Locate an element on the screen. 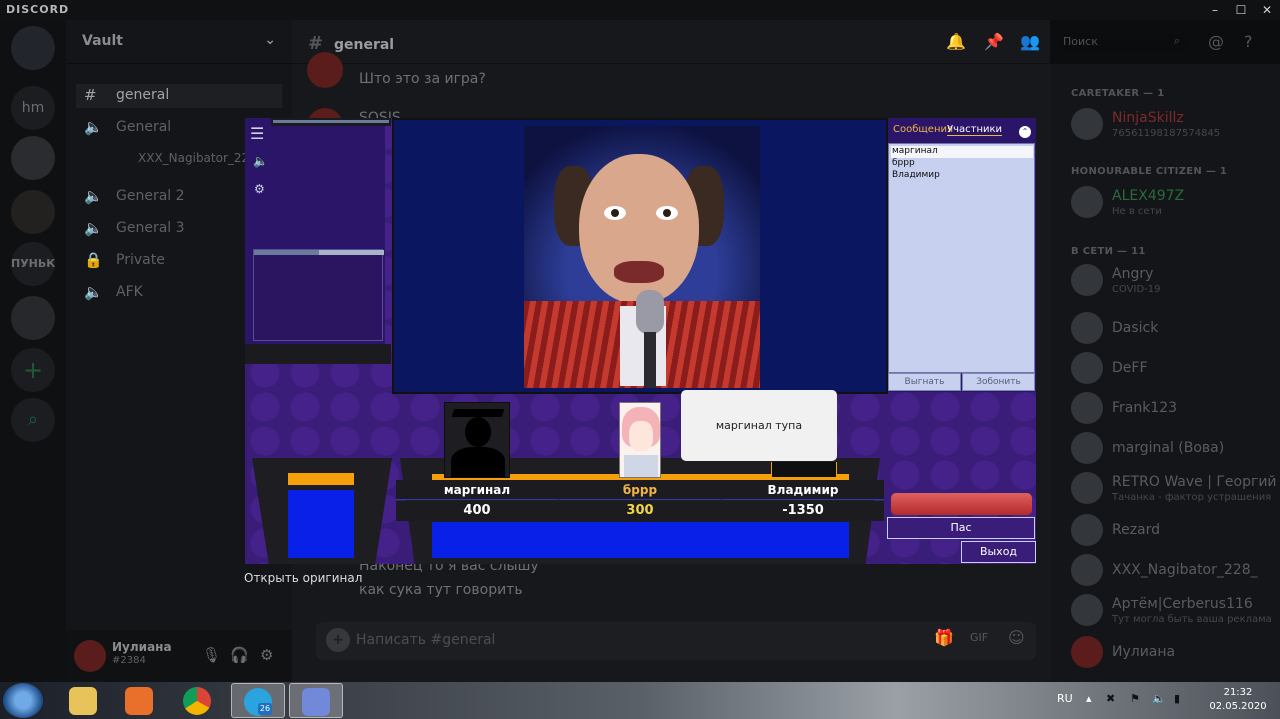 The width and height of the screenshot is (1280, 719). member-item: XXX_Nagibator_228_ is located at coordinates (1171, 572).